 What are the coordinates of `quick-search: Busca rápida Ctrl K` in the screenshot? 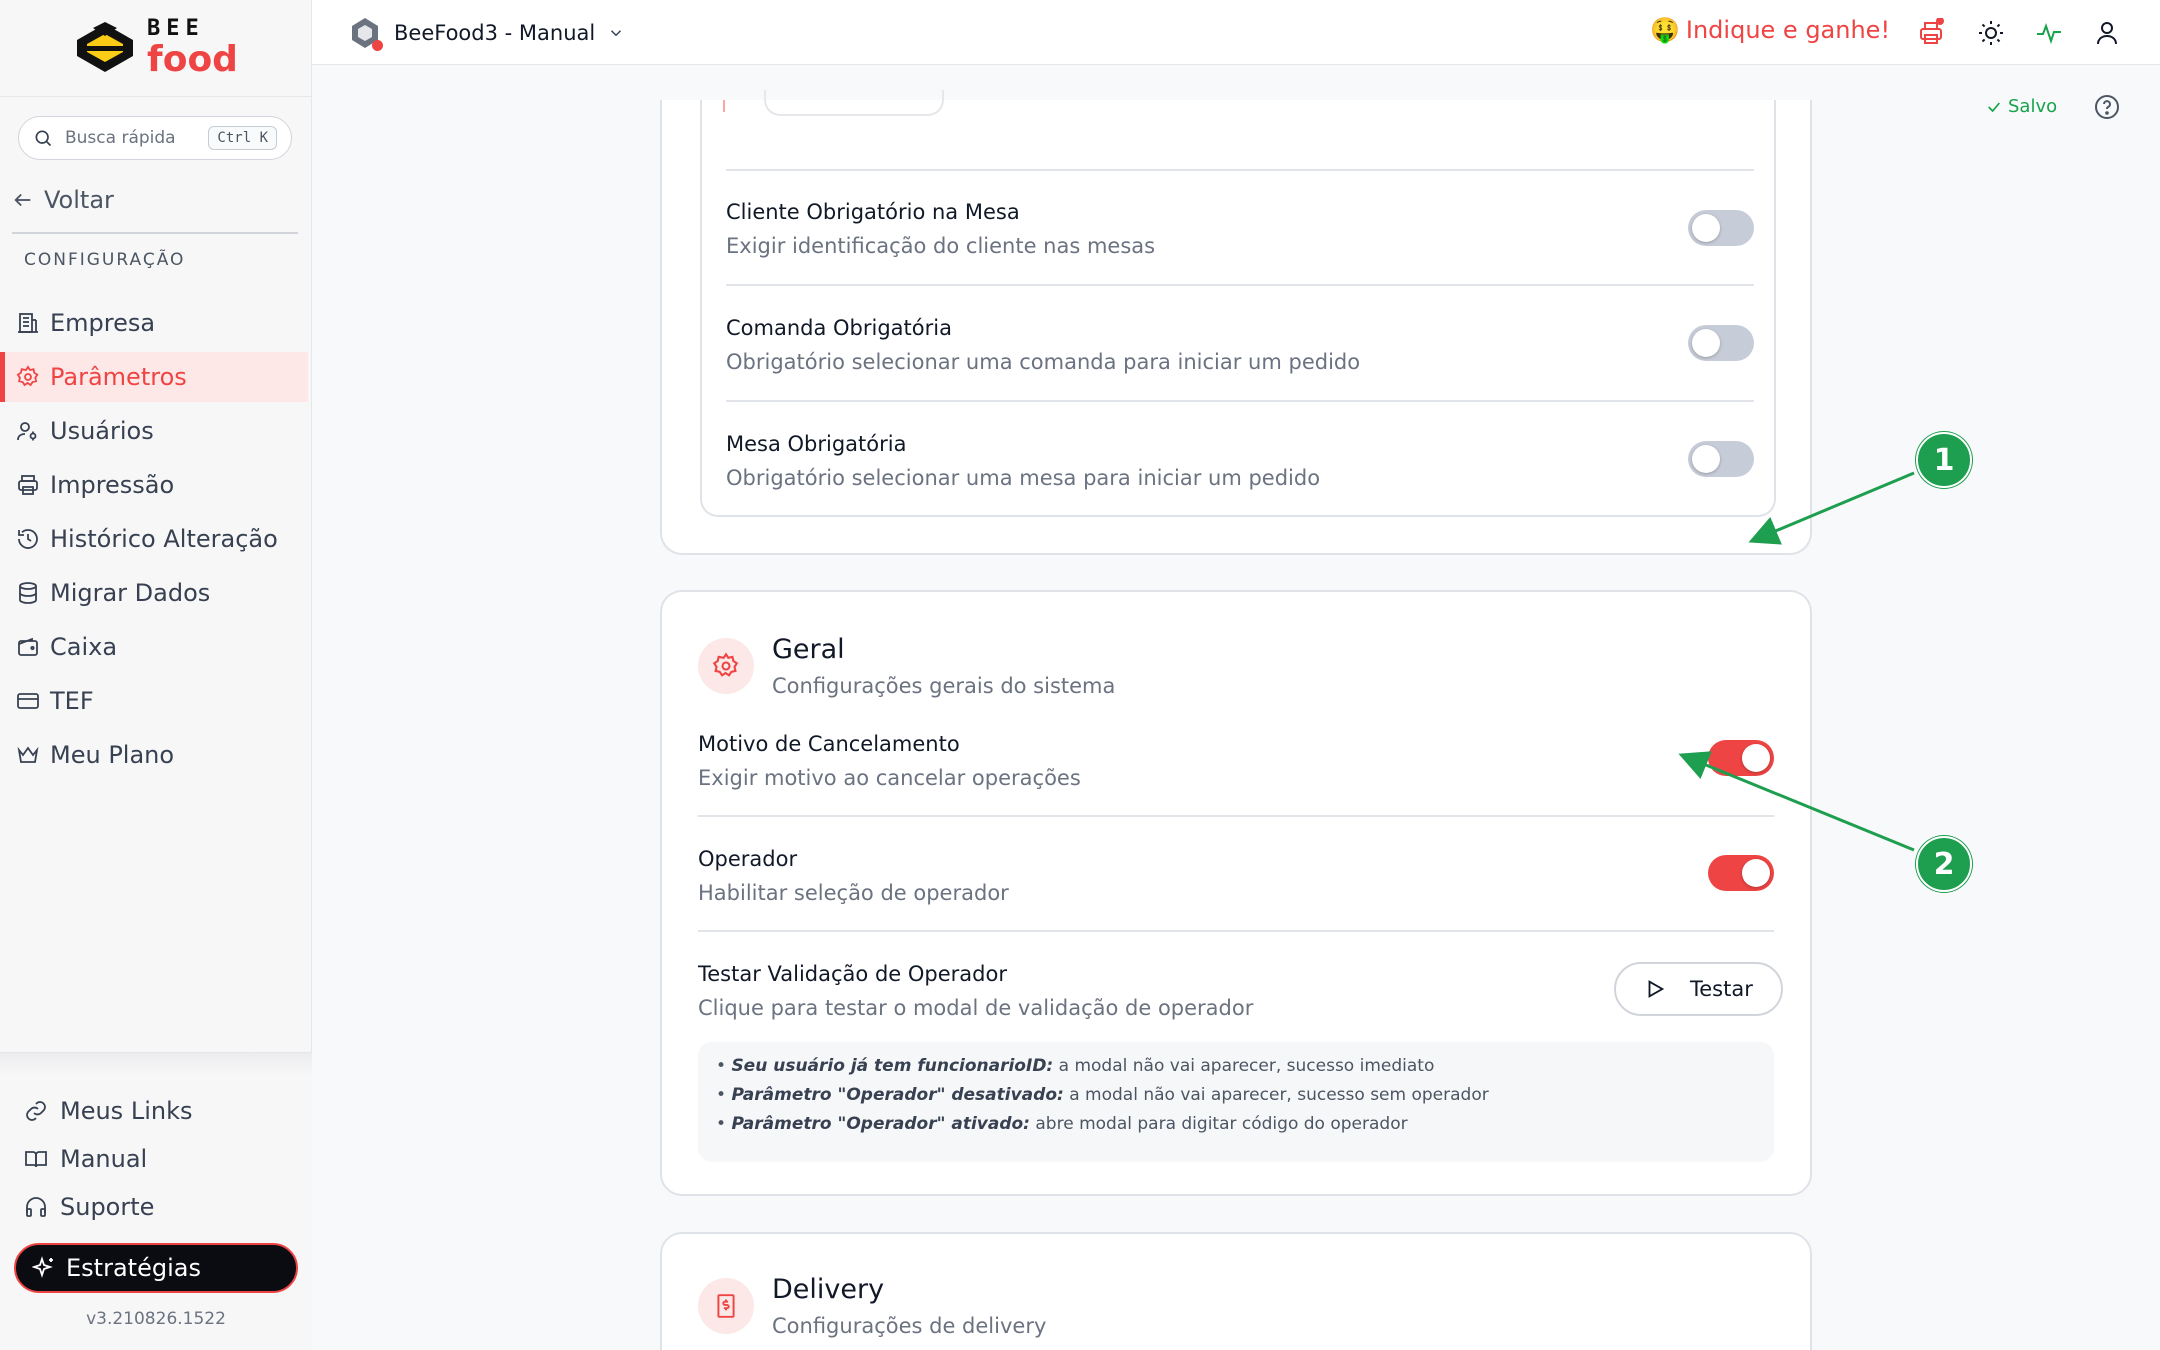 It's located at (155, 138).